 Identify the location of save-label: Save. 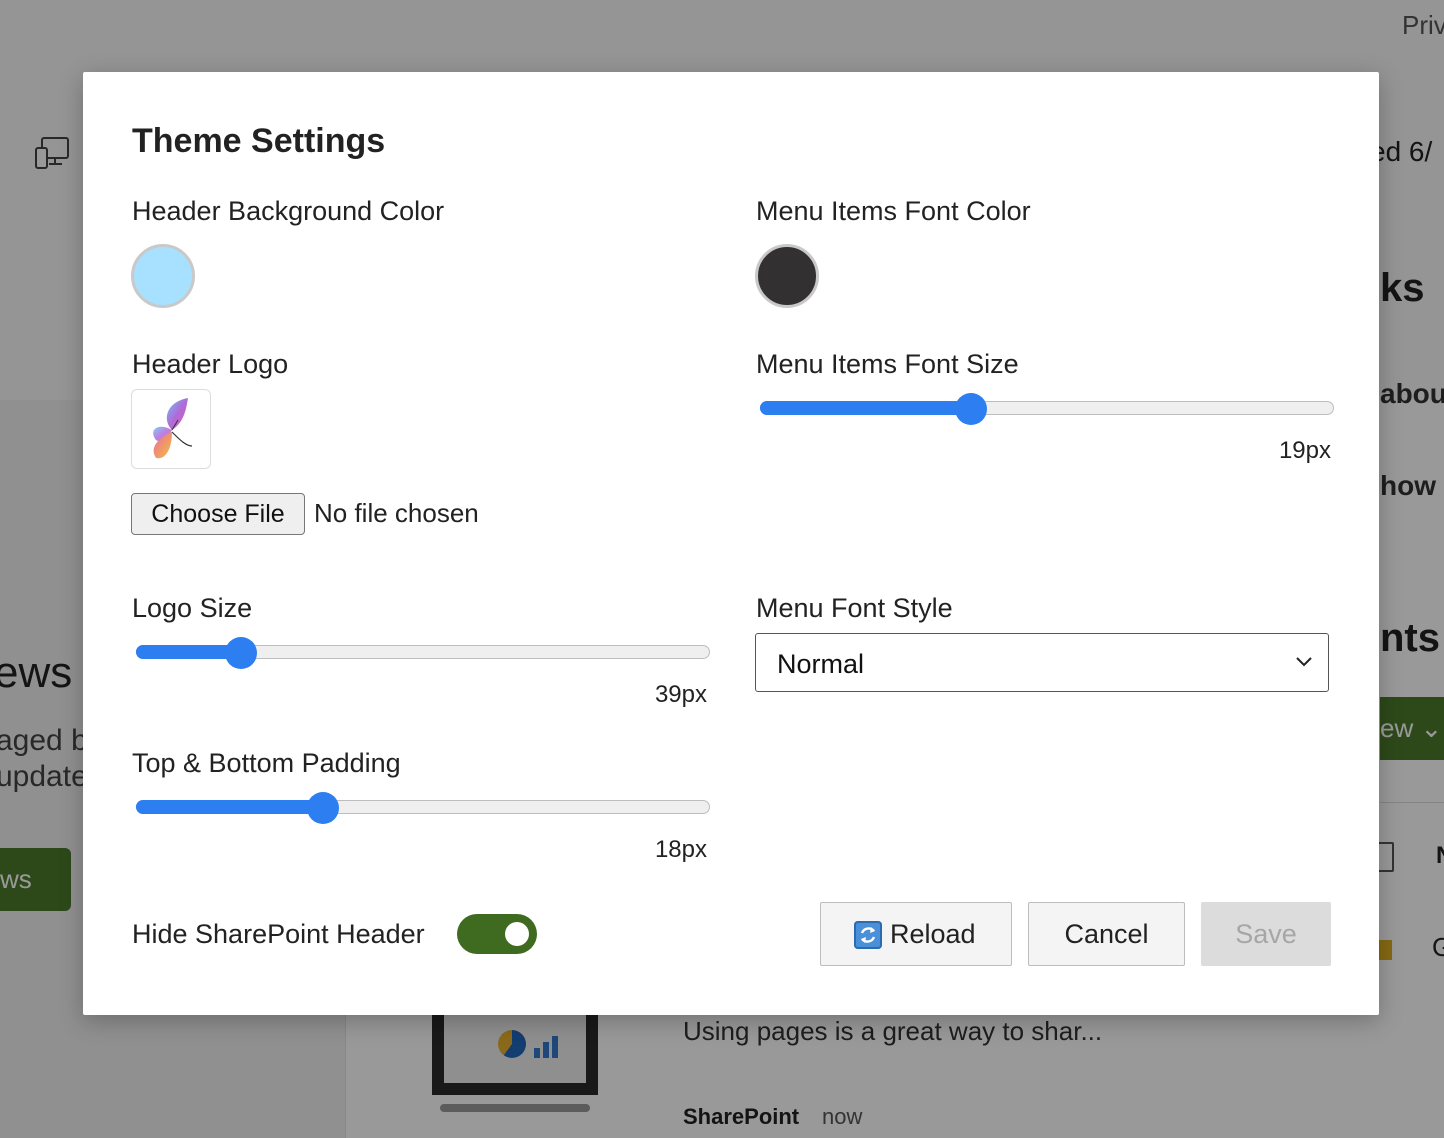
(1266, 934).